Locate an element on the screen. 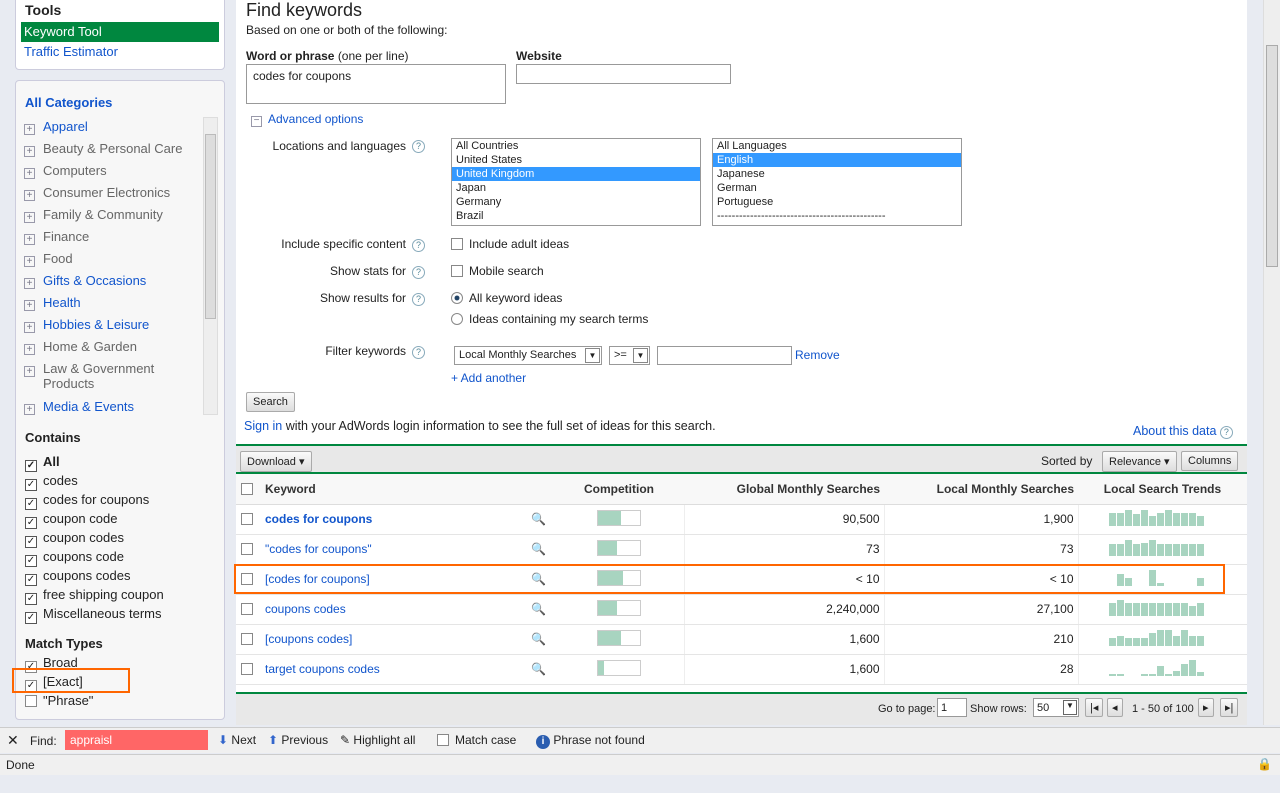 The image size is (1280, 793). filter-operator-select: >= ▼ is located at coordinates (629, 355).